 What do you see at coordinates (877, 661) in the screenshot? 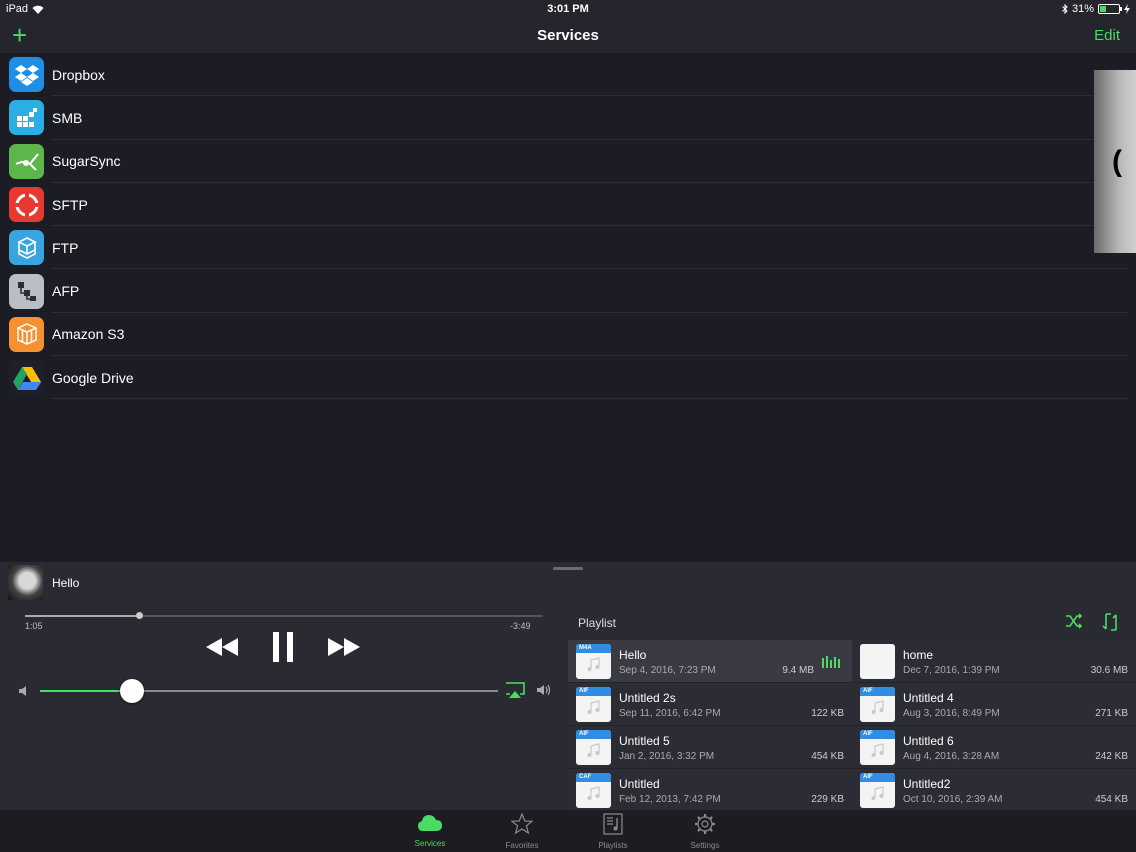
I see `blank-file-icon` at bounding box center [877, 661].